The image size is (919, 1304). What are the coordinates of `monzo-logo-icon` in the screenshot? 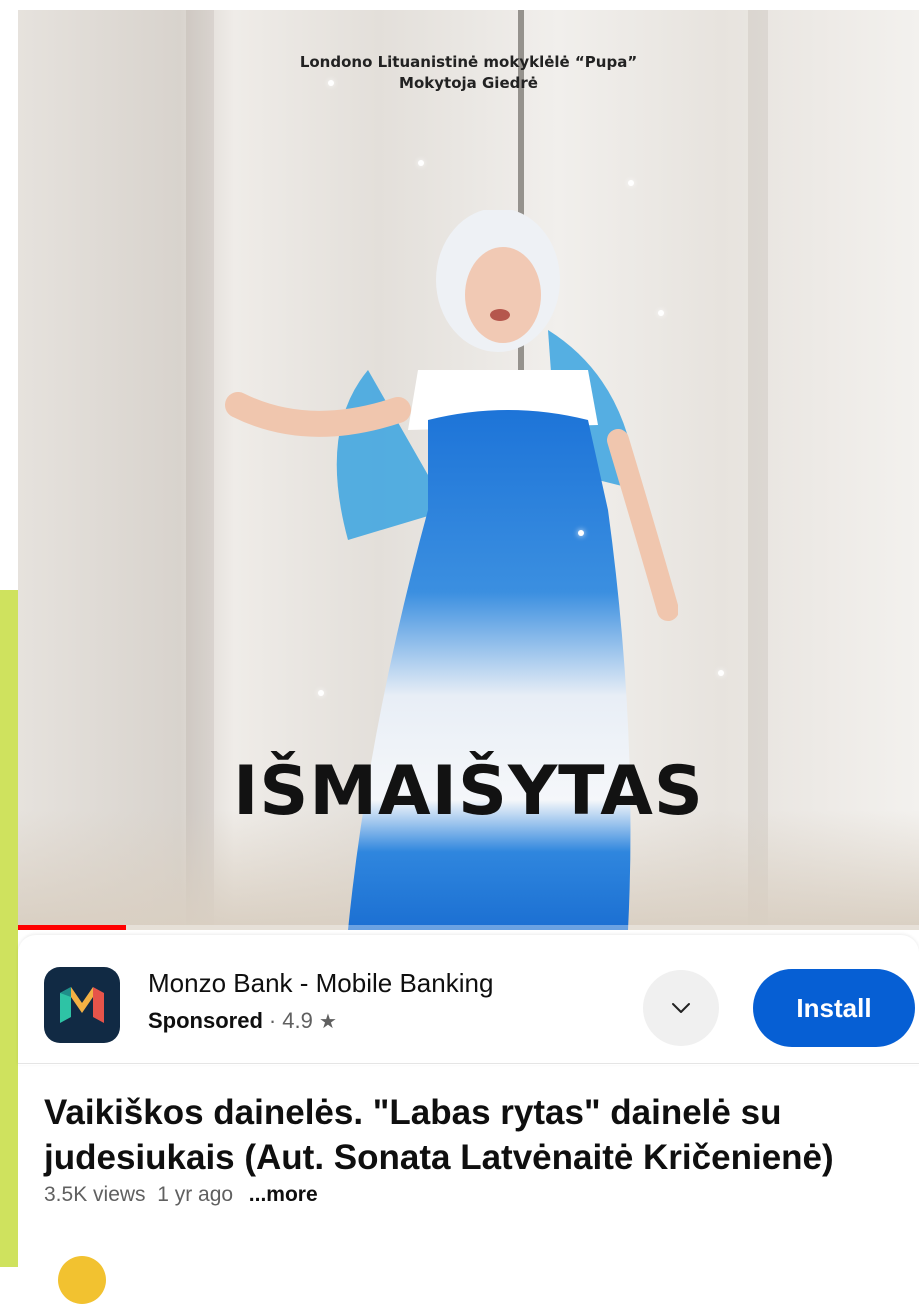 It's located at (82, 1005).